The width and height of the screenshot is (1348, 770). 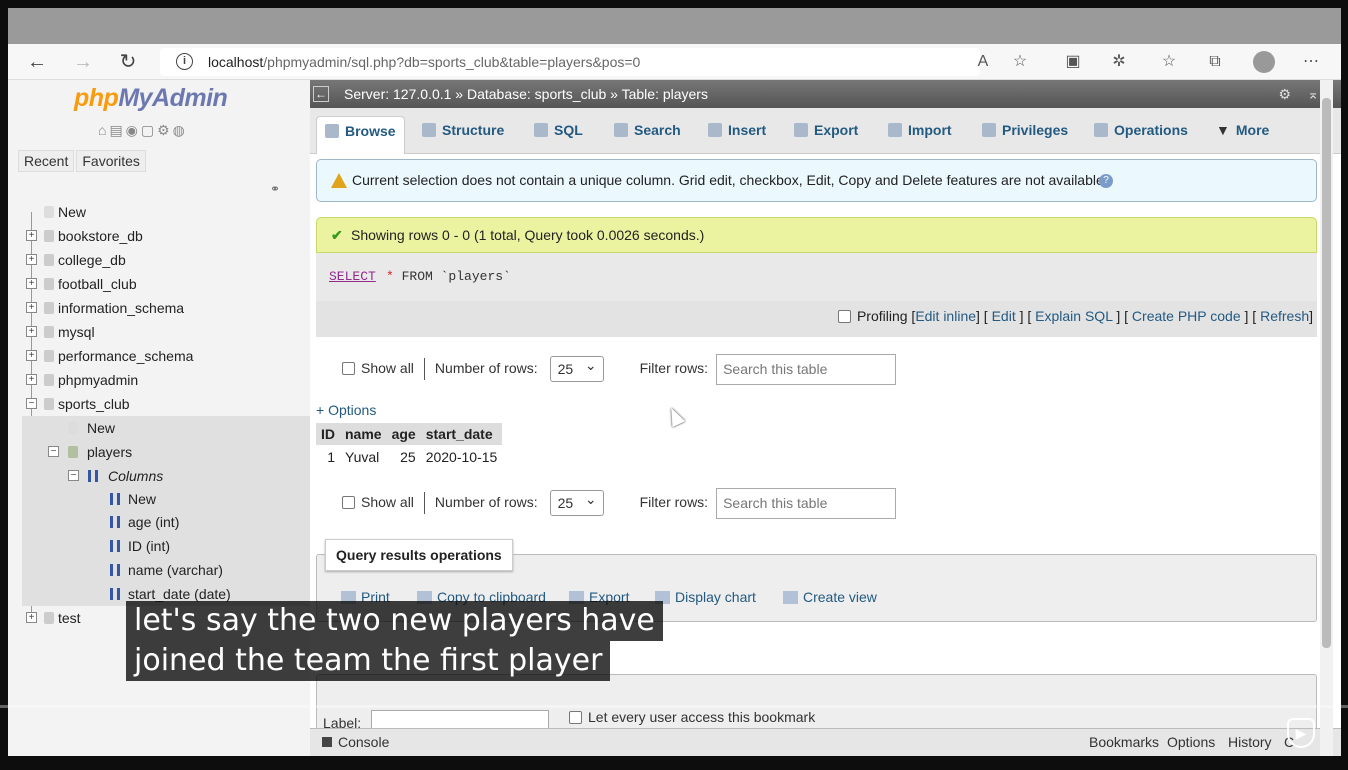 I want to click on tree-item-bookstore_db: + bookstore_db, so click(x=166, y=236).